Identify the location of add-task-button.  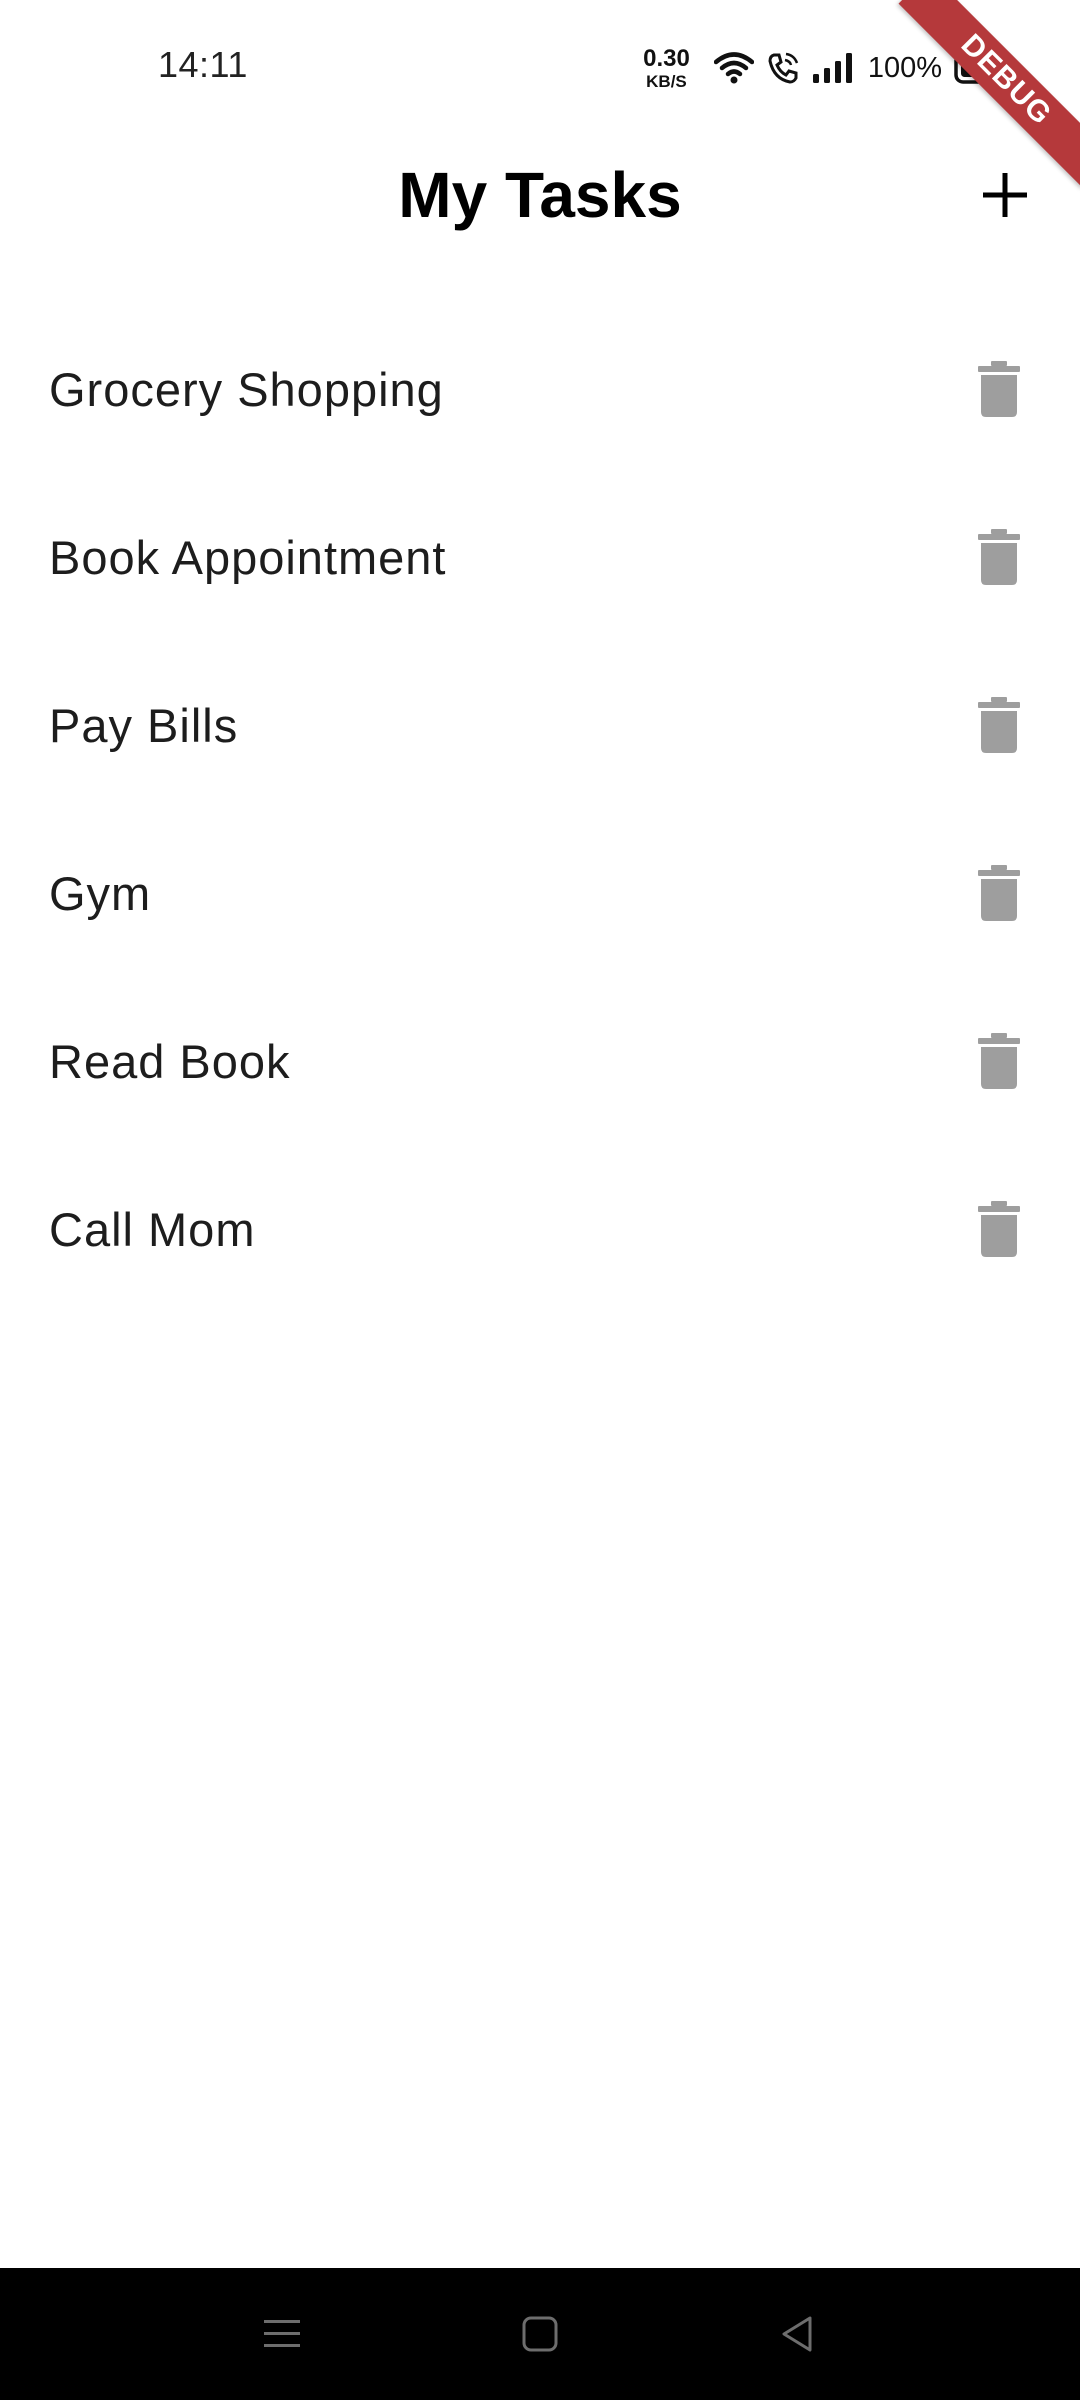
(1005, 195).